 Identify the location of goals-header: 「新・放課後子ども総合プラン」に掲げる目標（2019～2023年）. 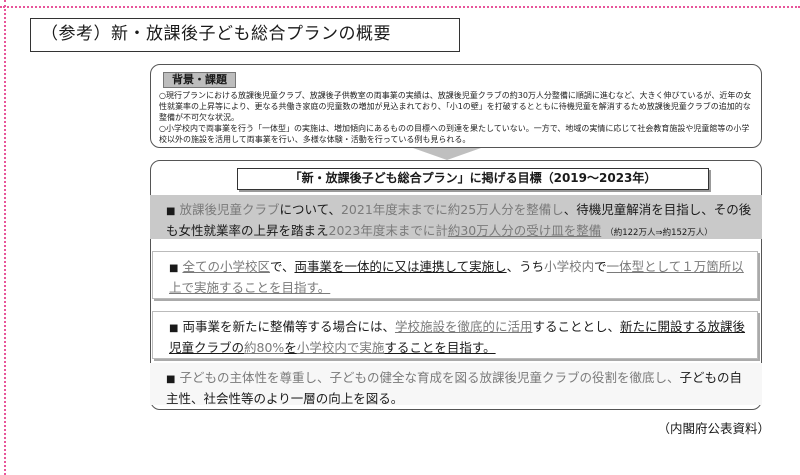
(473, 179).